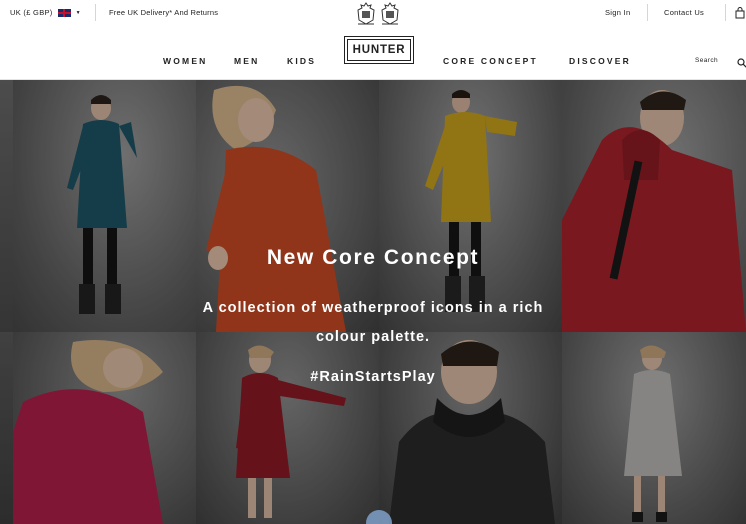 This screenshot has width=746, height=524. I want to click on locale-selector: UK (£ GBP) ▼, so click(45, 12).